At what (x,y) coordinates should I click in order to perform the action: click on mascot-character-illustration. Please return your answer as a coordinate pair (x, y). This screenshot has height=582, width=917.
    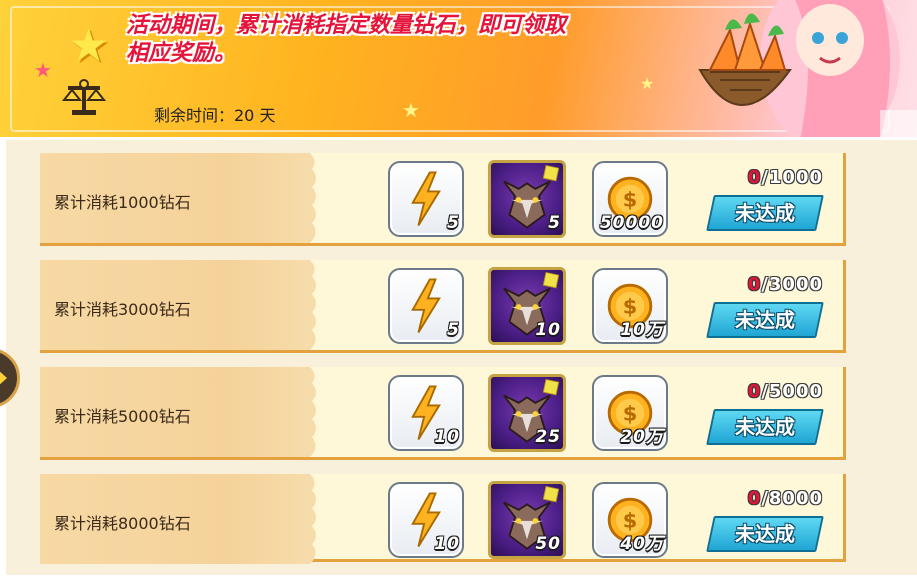
    Looking at the image, I should click on (807, 68).